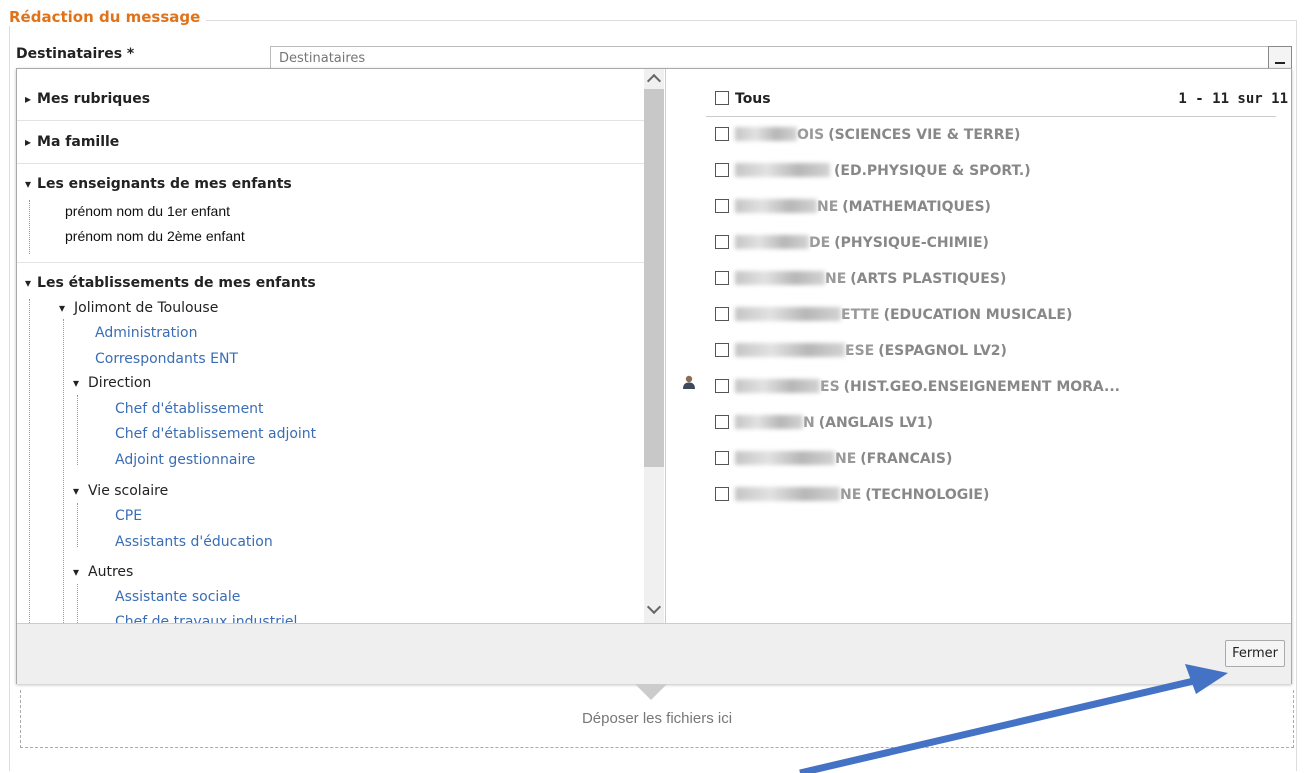 This screenshot has width=1306, height=773. What do you see at coordinates (170, 283) in the screenshot?
I see `section-title: Les établissements de mes enfants` at bounding box center [170, 283].